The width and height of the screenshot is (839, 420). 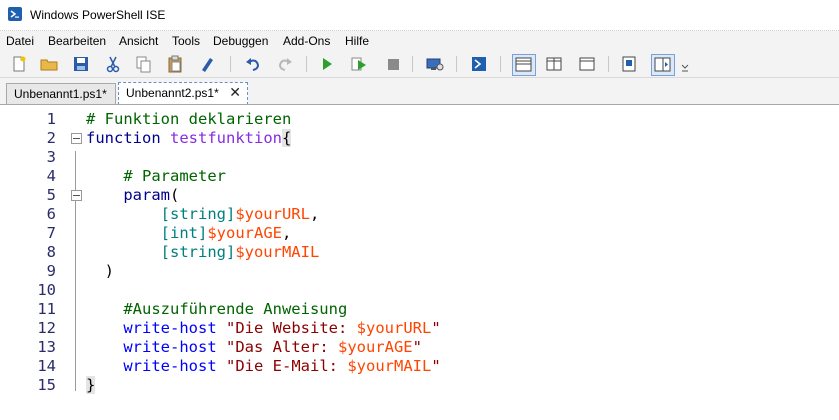 I want to click on clear-console-icon, so click(x=207, y=64).